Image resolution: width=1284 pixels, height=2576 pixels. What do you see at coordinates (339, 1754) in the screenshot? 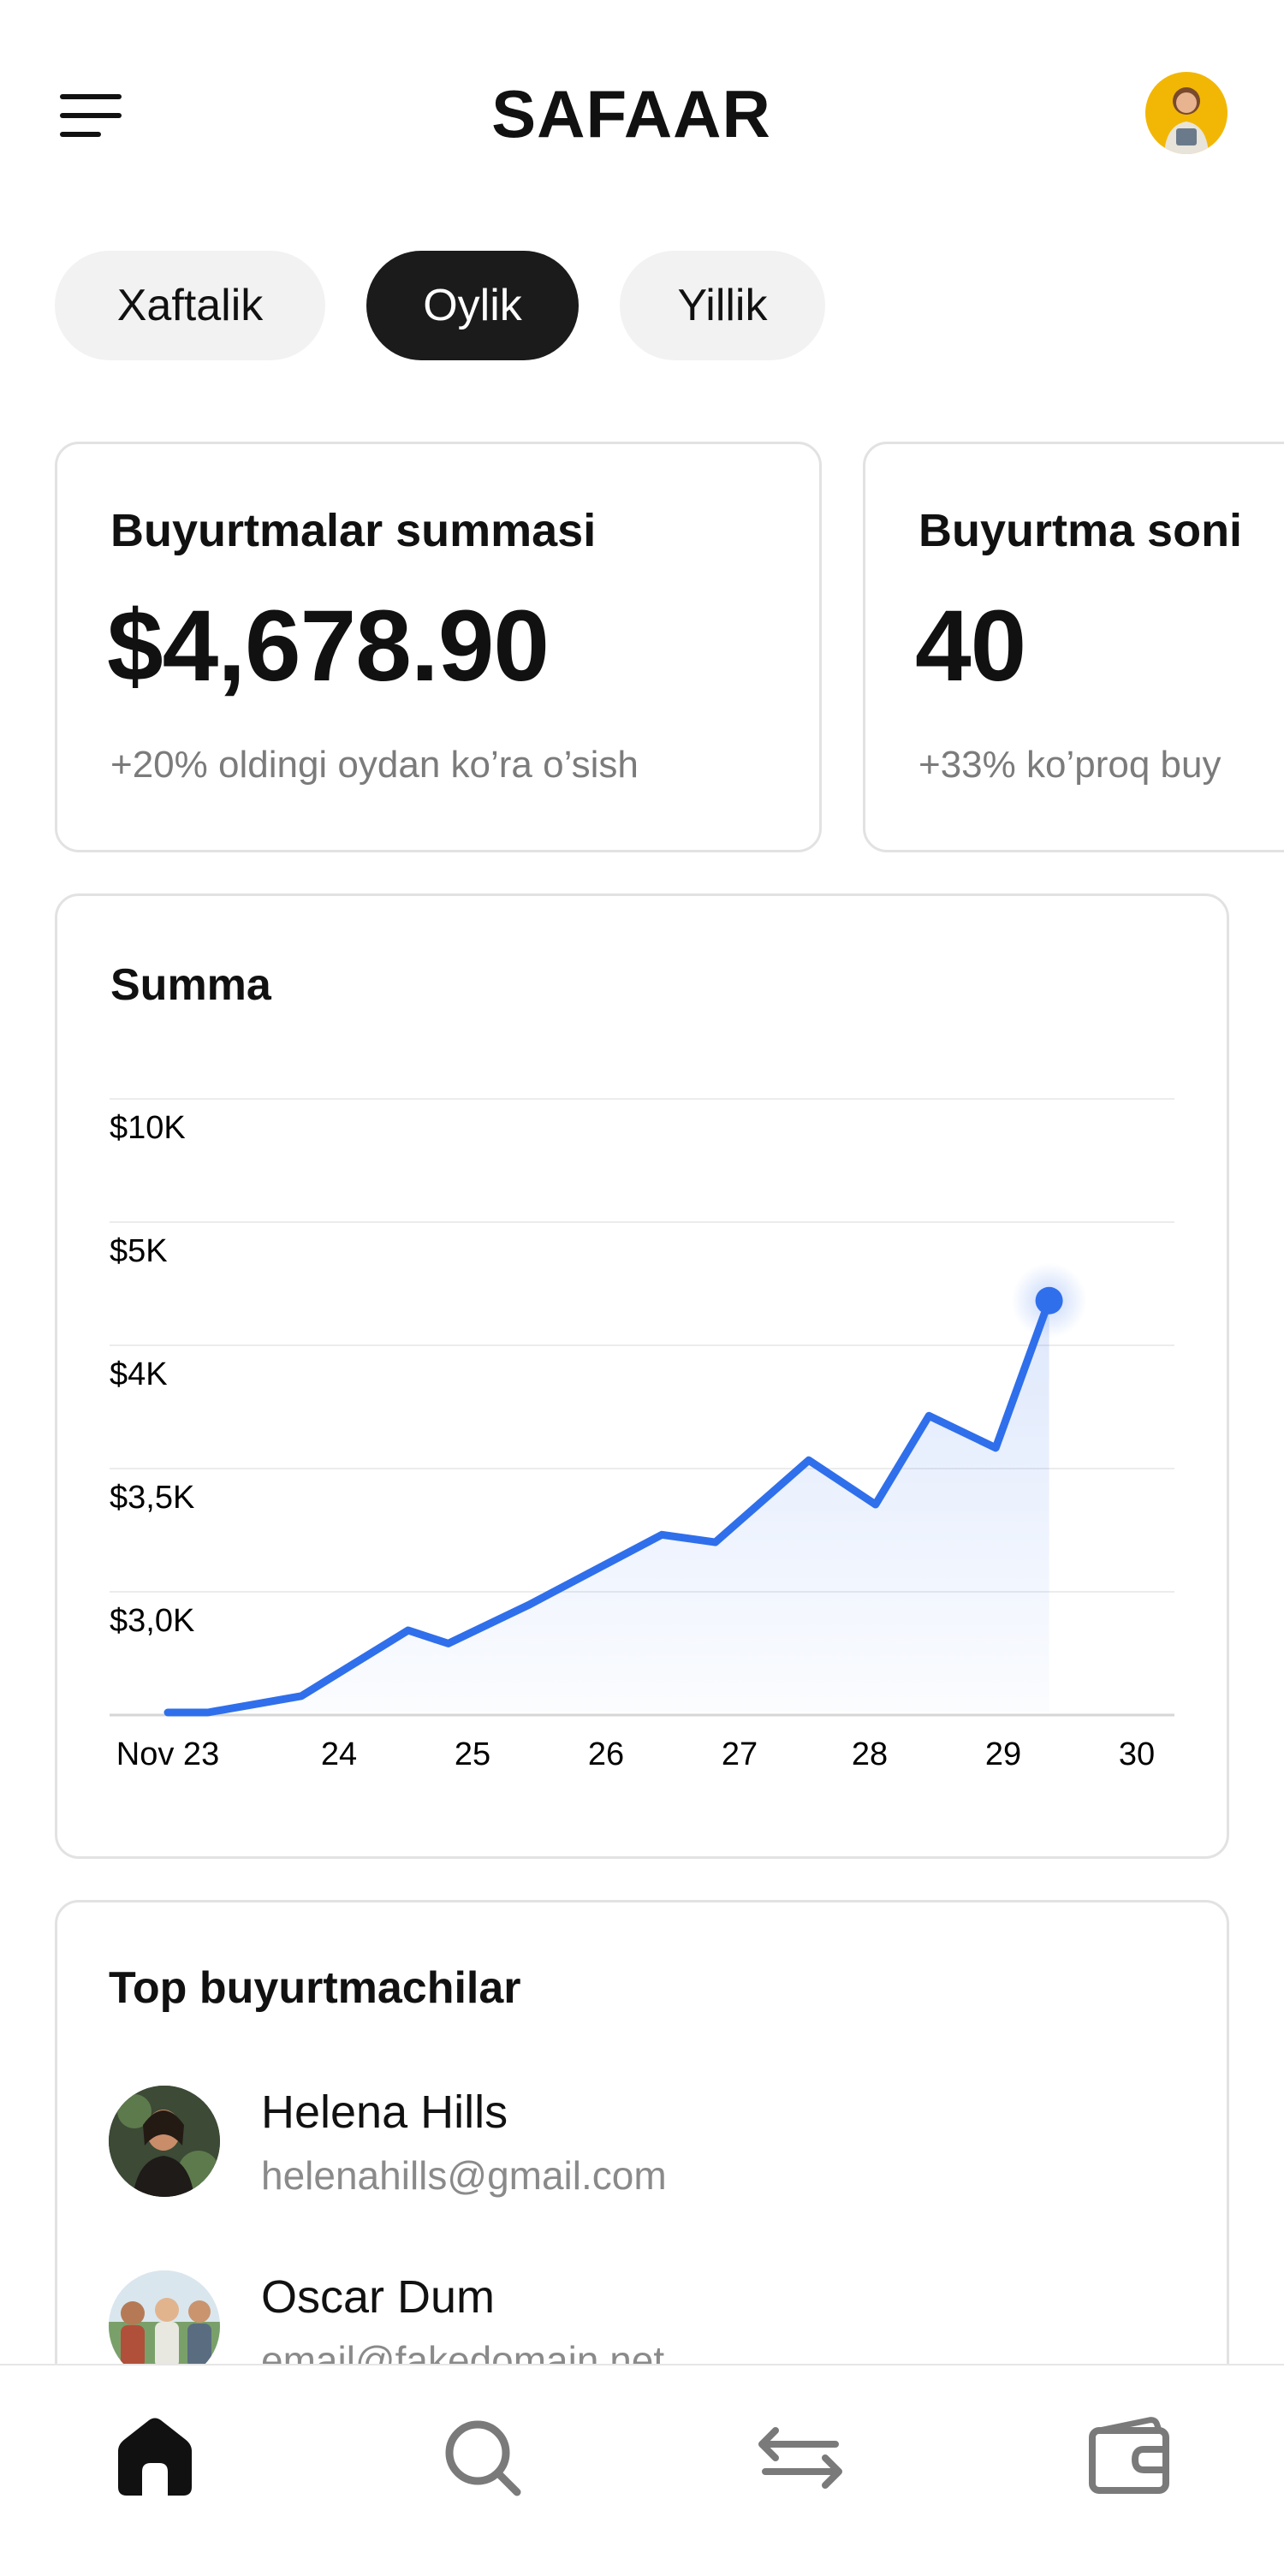
I see `x-tick-label: 24` at bounding box center [339, 1754].